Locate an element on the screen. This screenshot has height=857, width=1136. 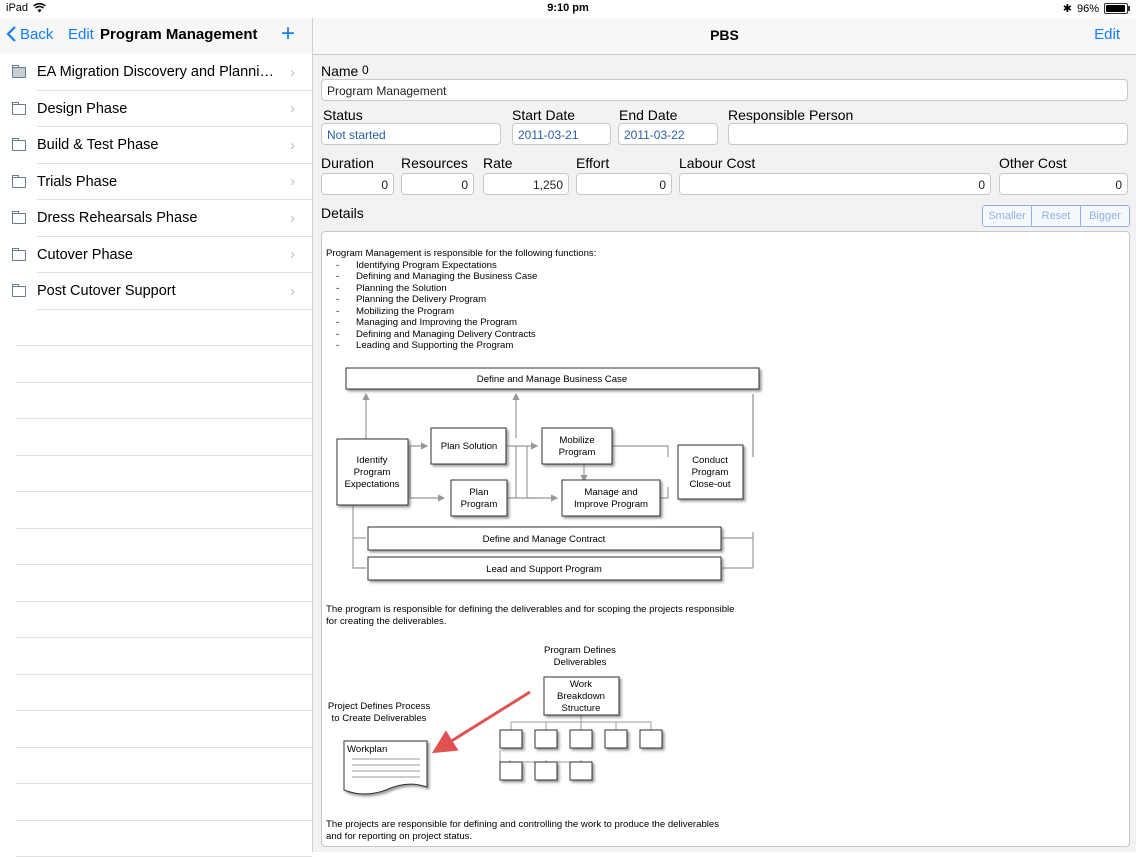
back-button: Back is located at coordinates (29, 34).